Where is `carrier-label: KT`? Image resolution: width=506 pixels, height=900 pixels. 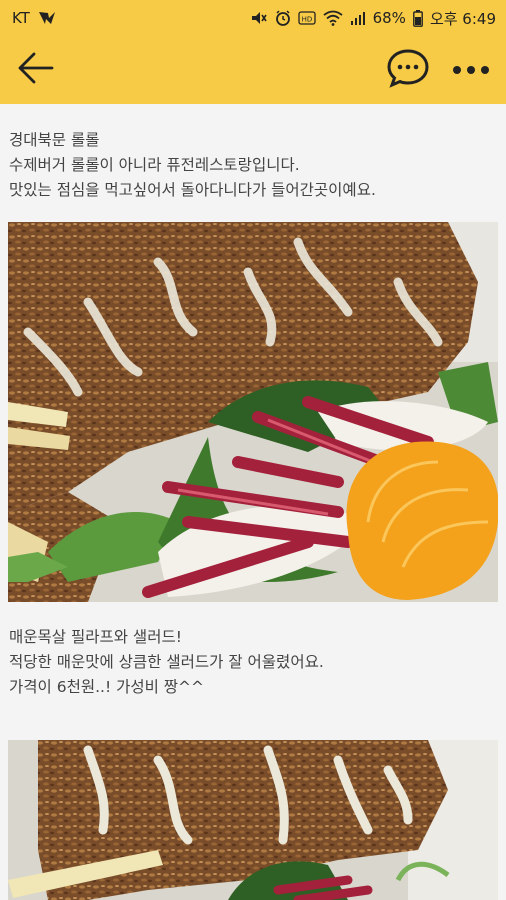
carrier-label: KT is located at coordinates (21, 18).